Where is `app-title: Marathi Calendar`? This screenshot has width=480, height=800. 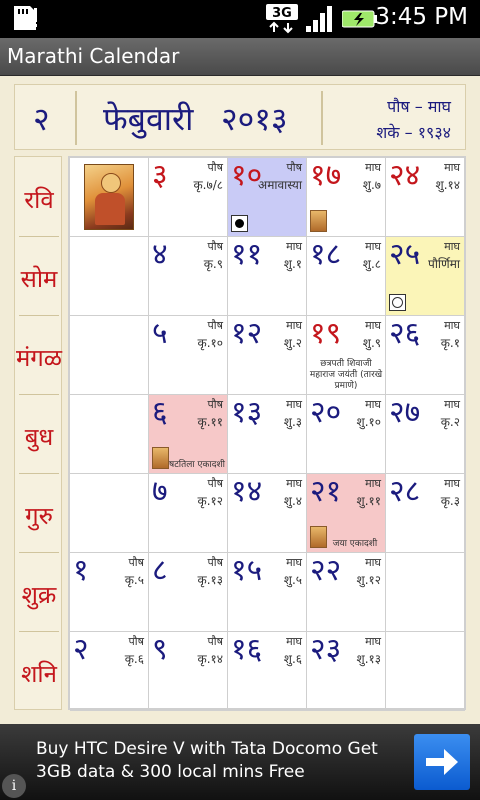 app-title: Marathi Calendar is located at coordinates (93, 56).